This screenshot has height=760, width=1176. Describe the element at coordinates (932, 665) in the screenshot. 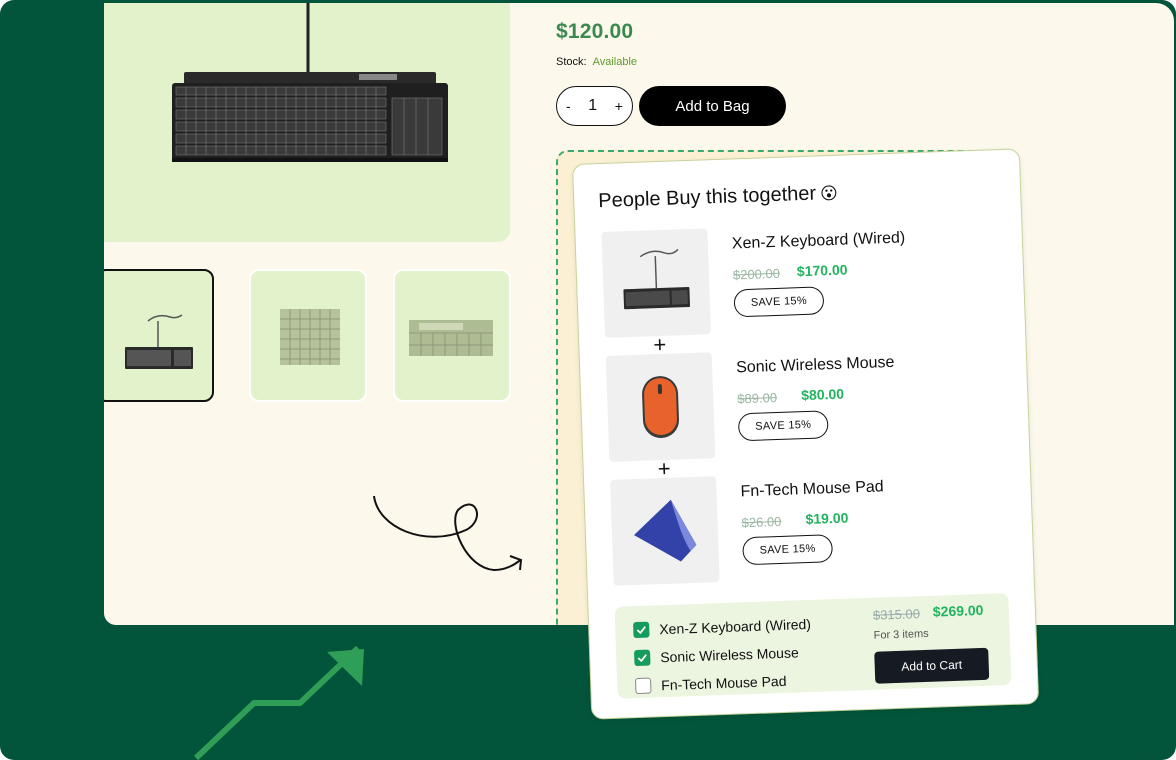

I see `add-to-cart-button: Add to Cart` at that location.